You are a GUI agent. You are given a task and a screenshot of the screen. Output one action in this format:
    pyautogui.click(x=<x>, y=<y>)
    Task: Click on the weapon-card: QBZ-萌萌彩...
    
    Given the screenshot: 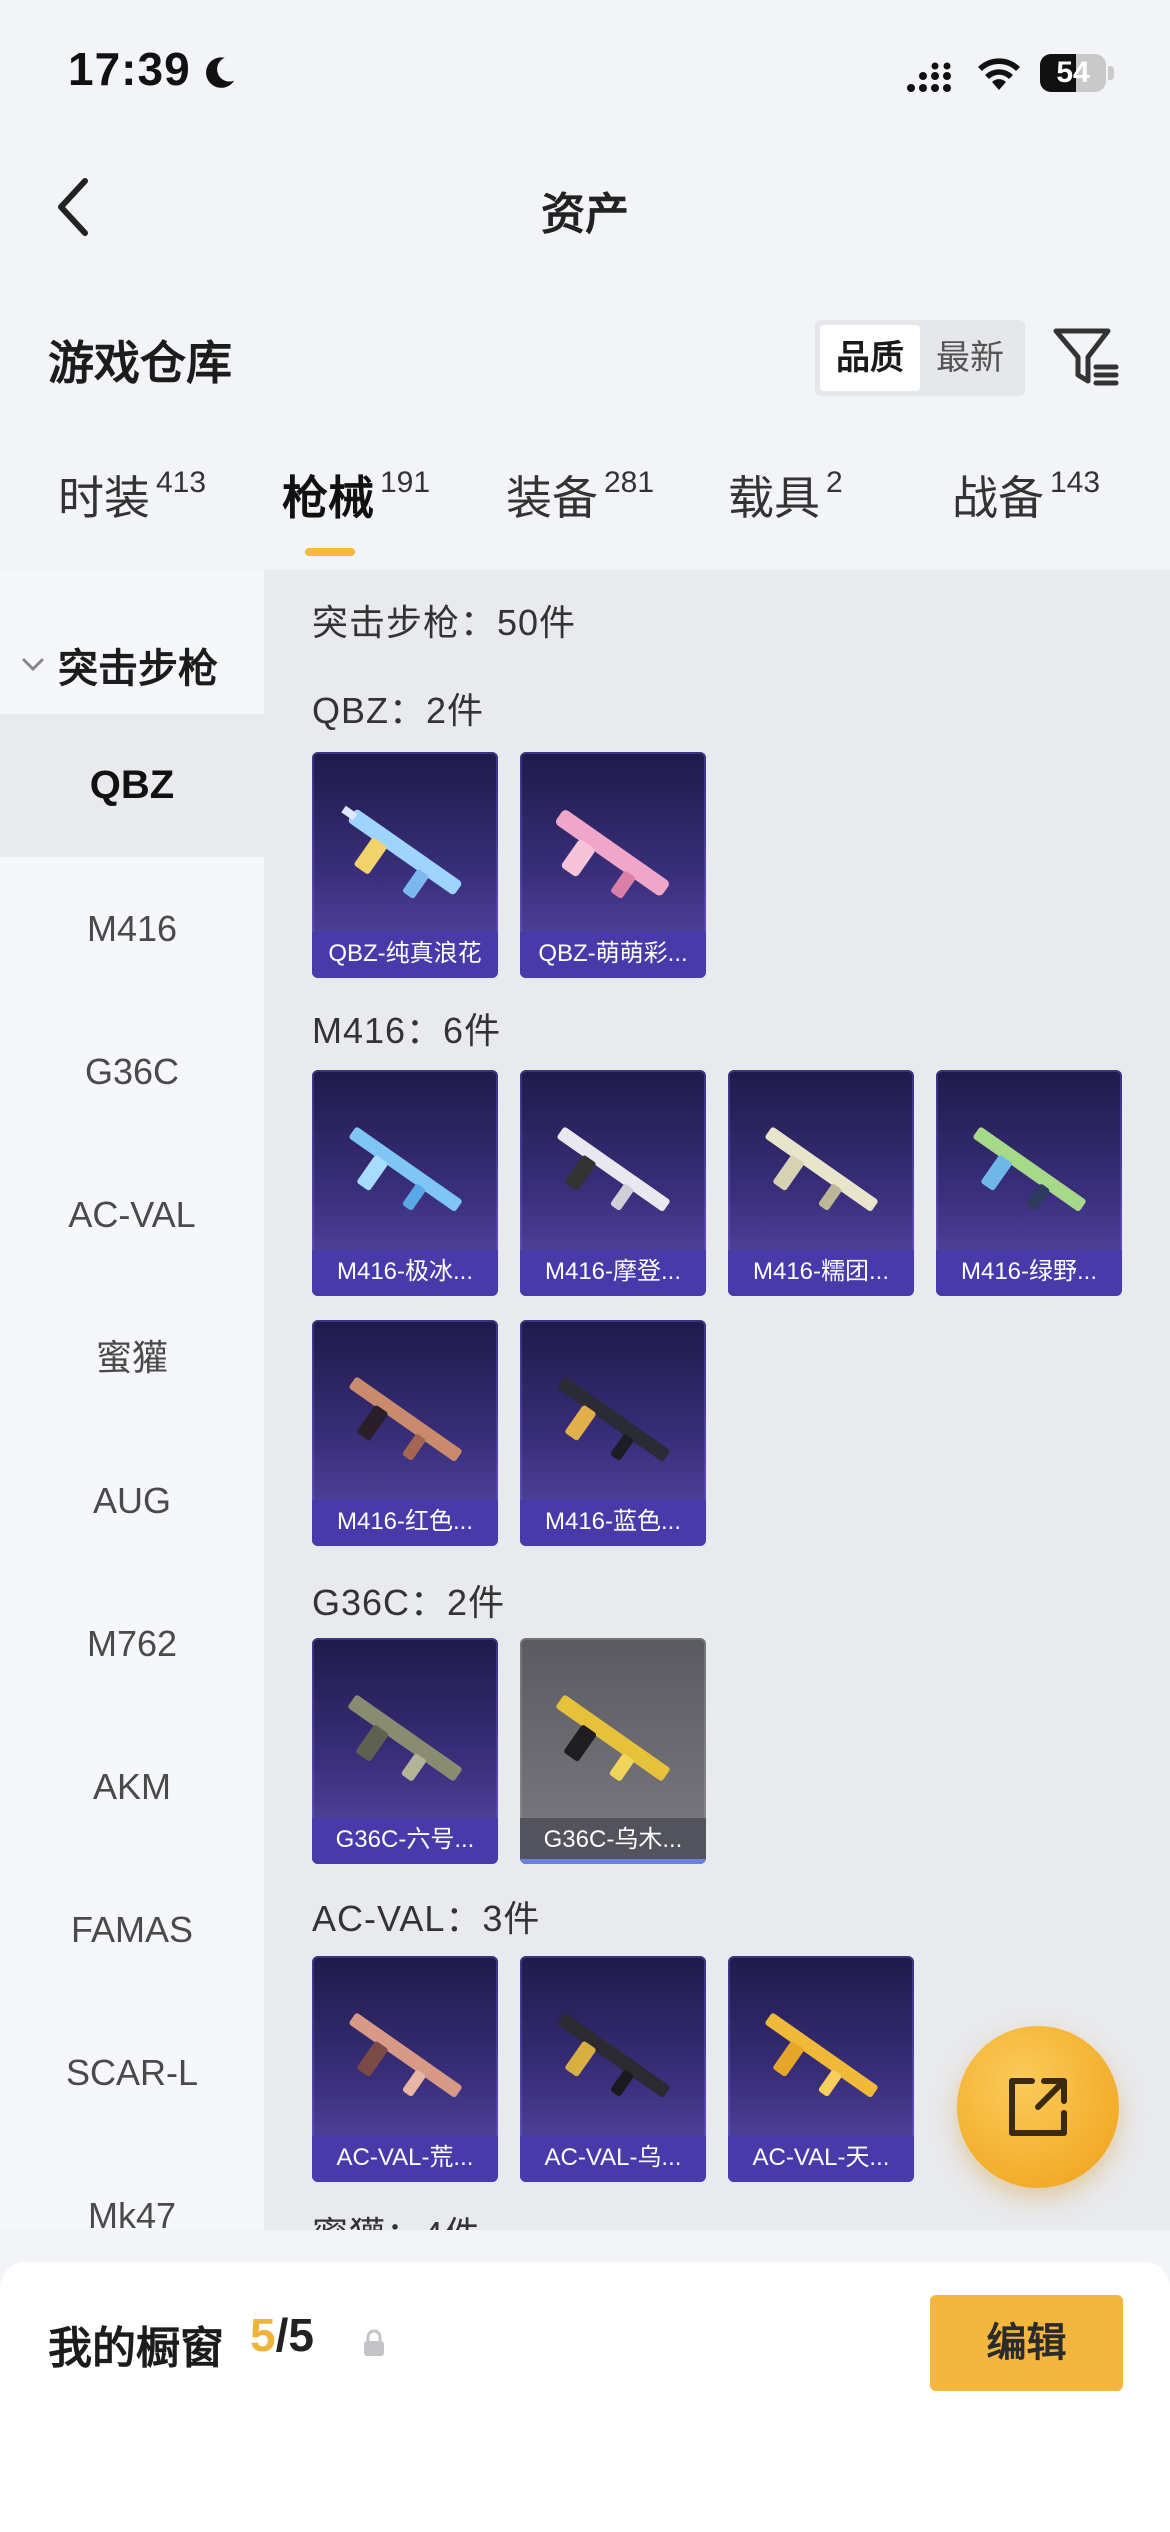 What is the action you would take?
    pyautogui.click(x=613, y=865)
    